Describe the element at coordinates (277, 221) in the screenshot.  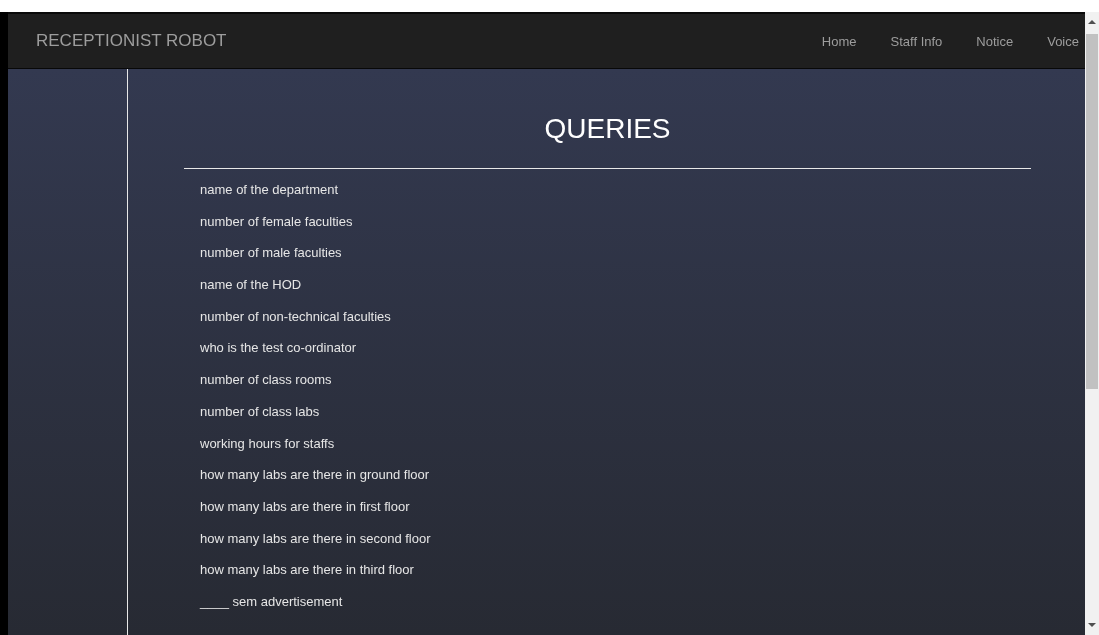
I see `query-text: number of female faculties` at that location.